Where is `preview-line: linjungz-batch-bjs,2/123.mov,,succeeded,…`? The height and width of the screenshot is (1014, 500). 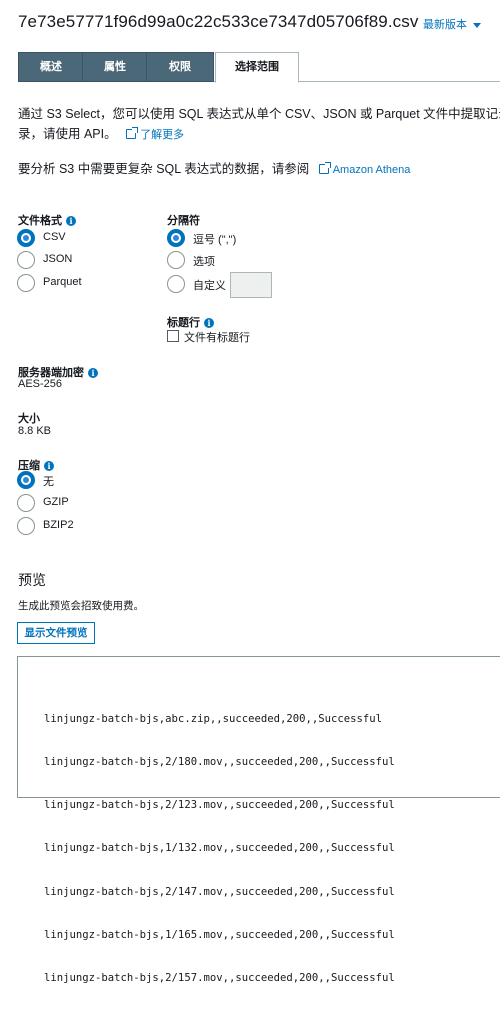 preview-line: linjungz-batch-bjs,2/123.mov,,succeeded,… is located at coordinates (219, 805).